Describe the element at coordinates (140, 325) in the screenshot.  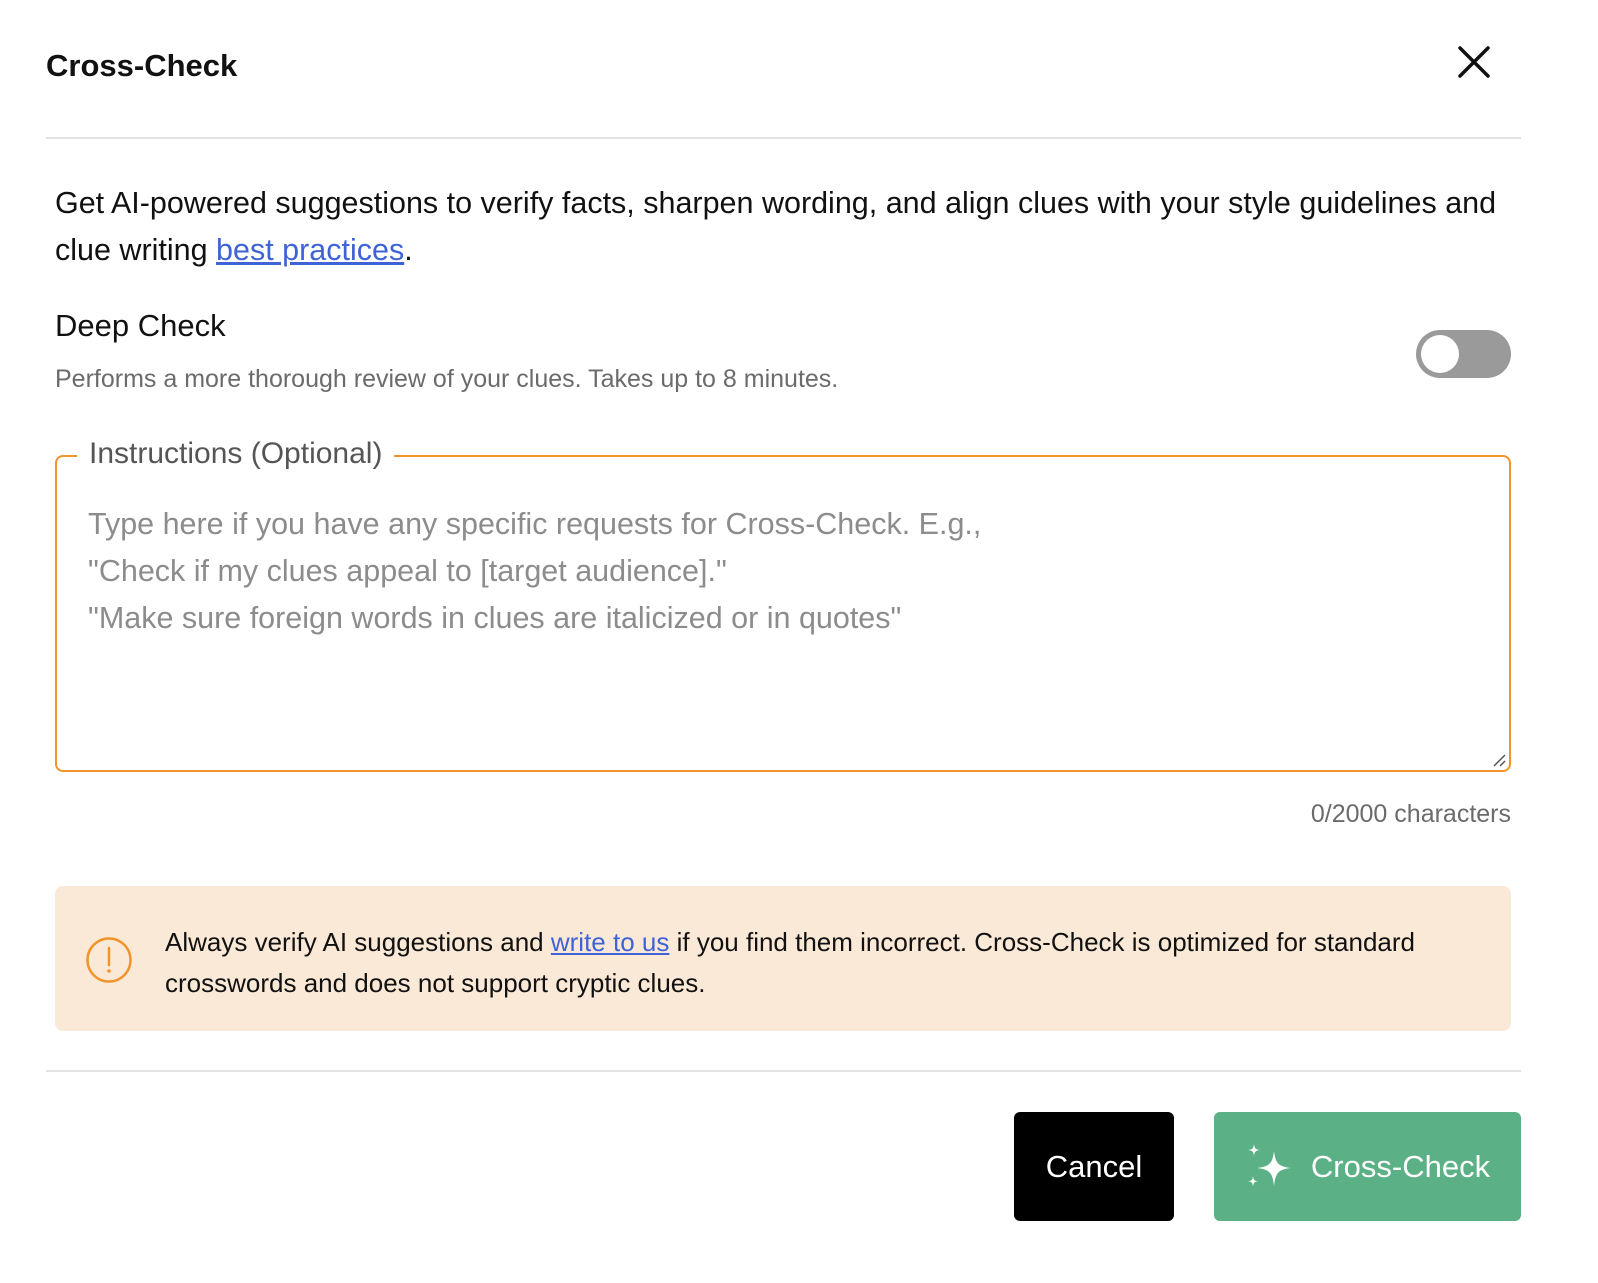
I see `deep-check-title: Deep Check` at that location.